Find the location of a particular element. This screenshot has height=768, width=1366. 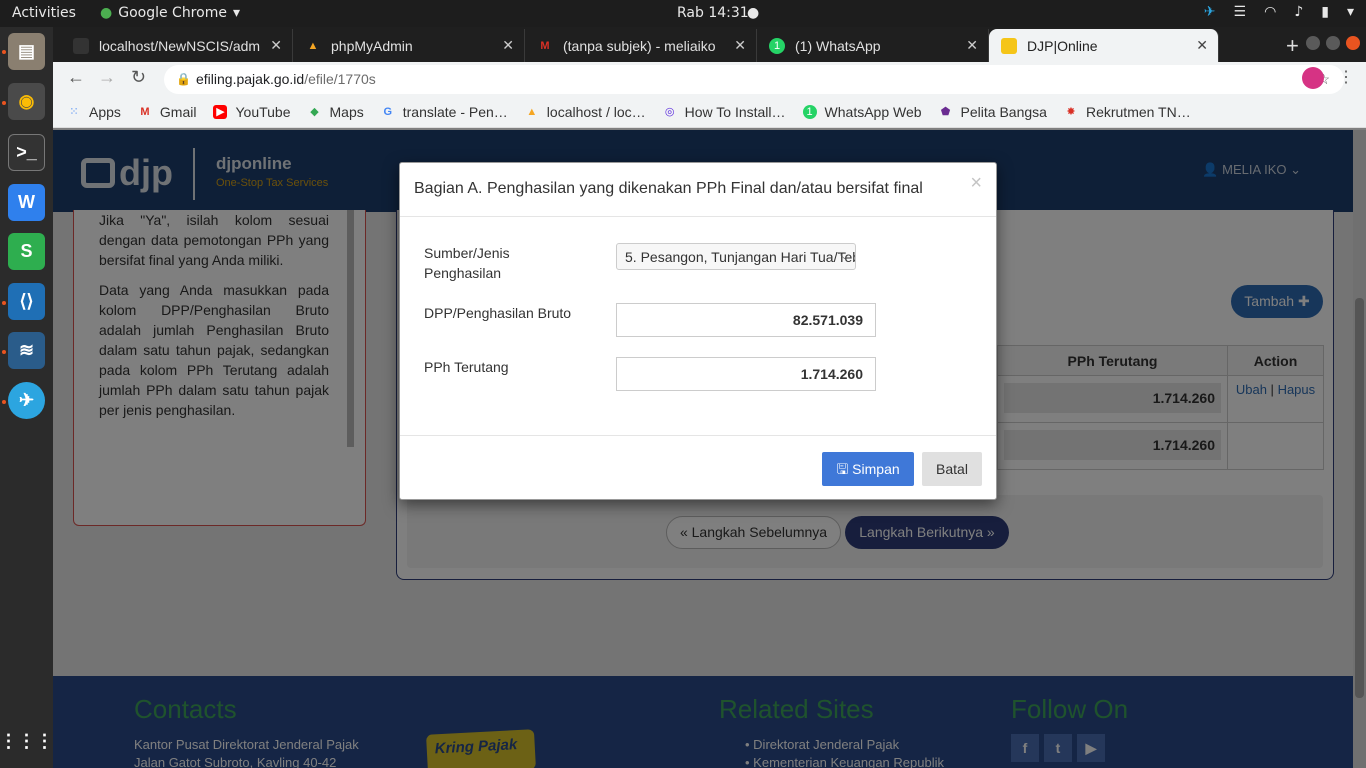

bookmark-apps: ⁙ Apps is located at coordinates (94, 112).